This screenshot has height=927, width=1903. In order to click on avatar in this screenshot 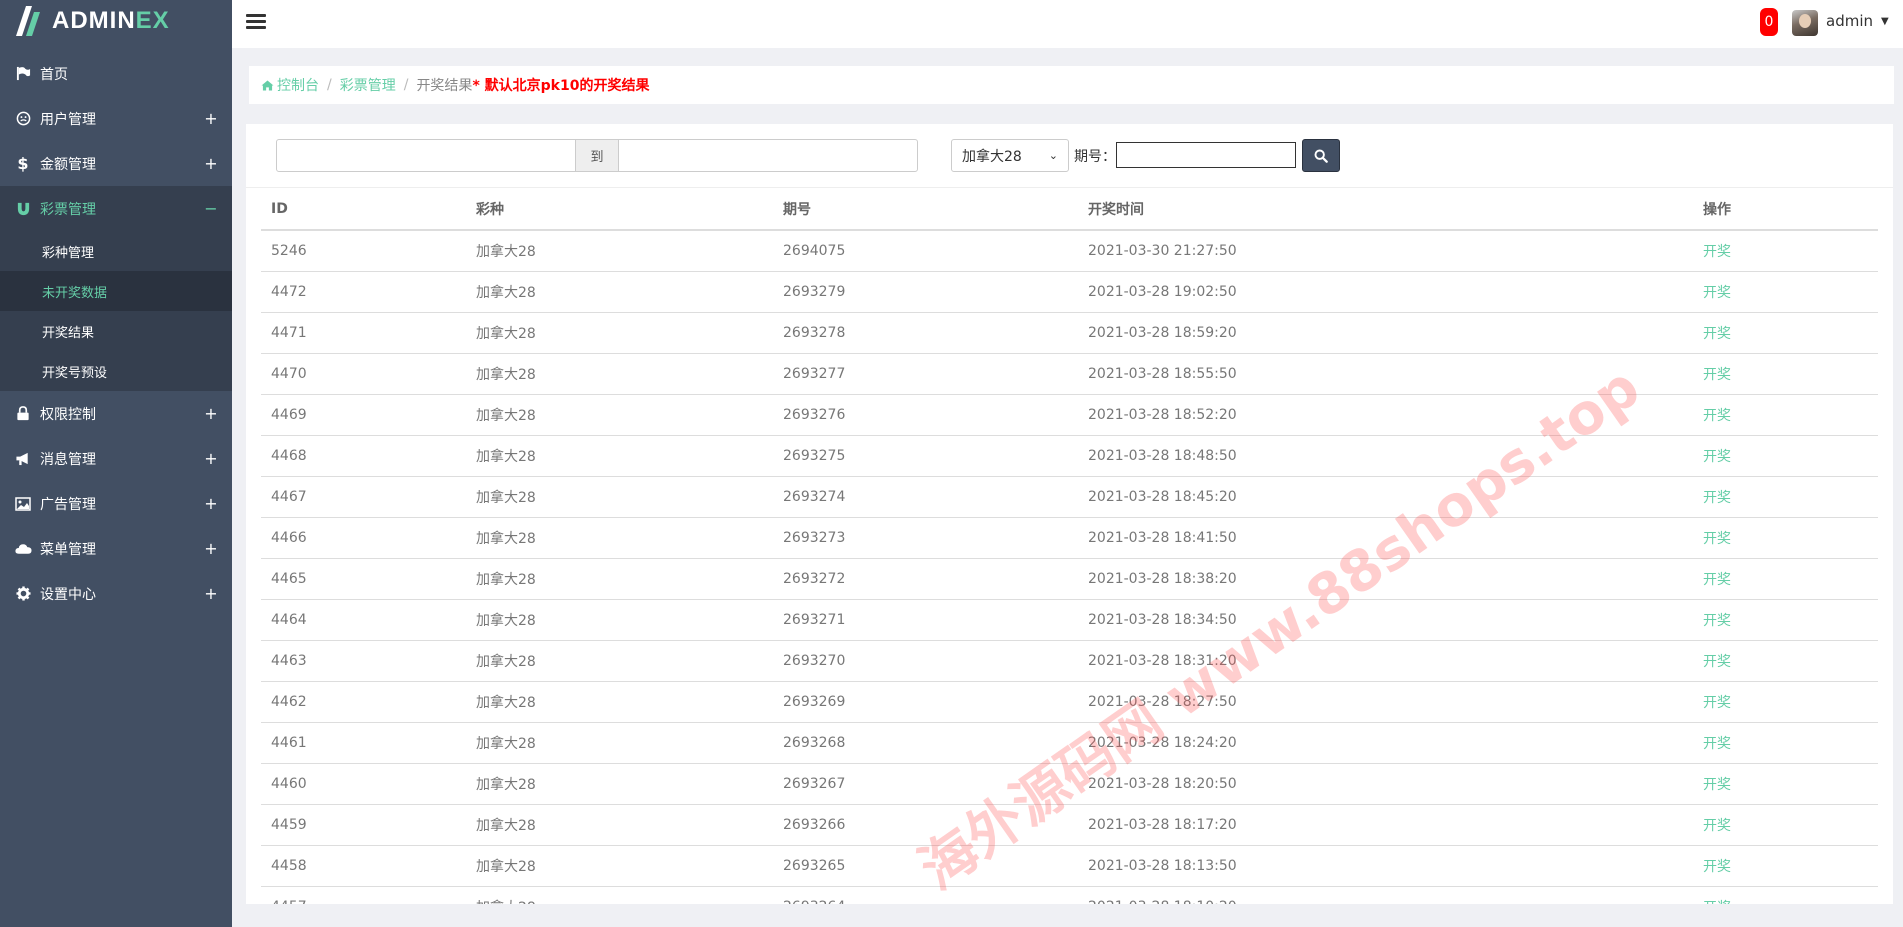, I will do `click(1805, 23)`.